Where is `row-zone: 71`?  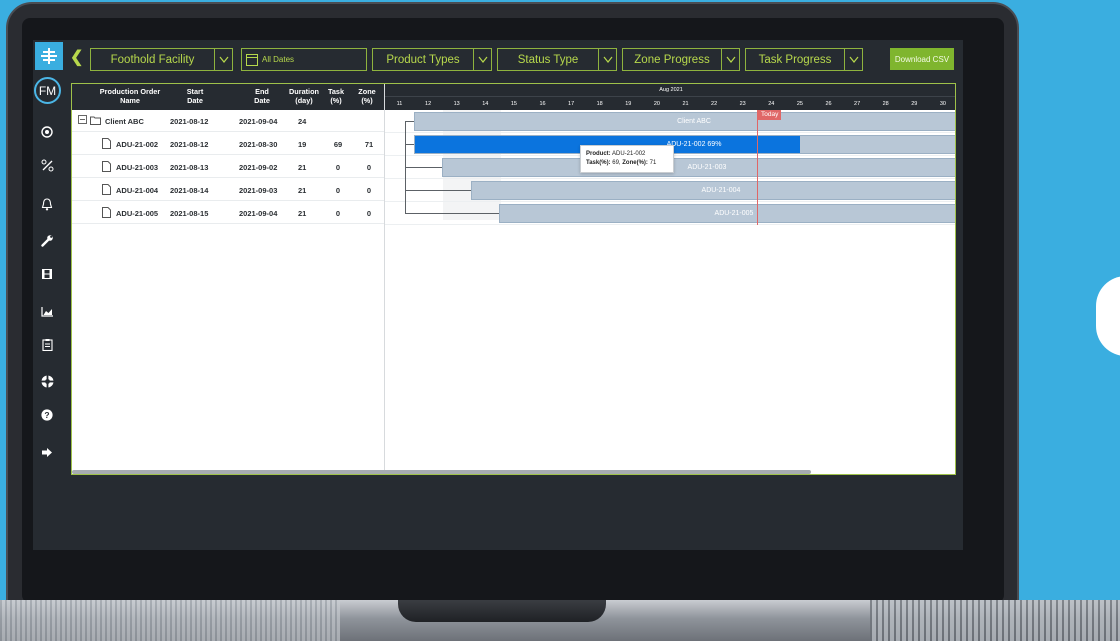
row-zone: 71 is located at coordinates (369, 144).